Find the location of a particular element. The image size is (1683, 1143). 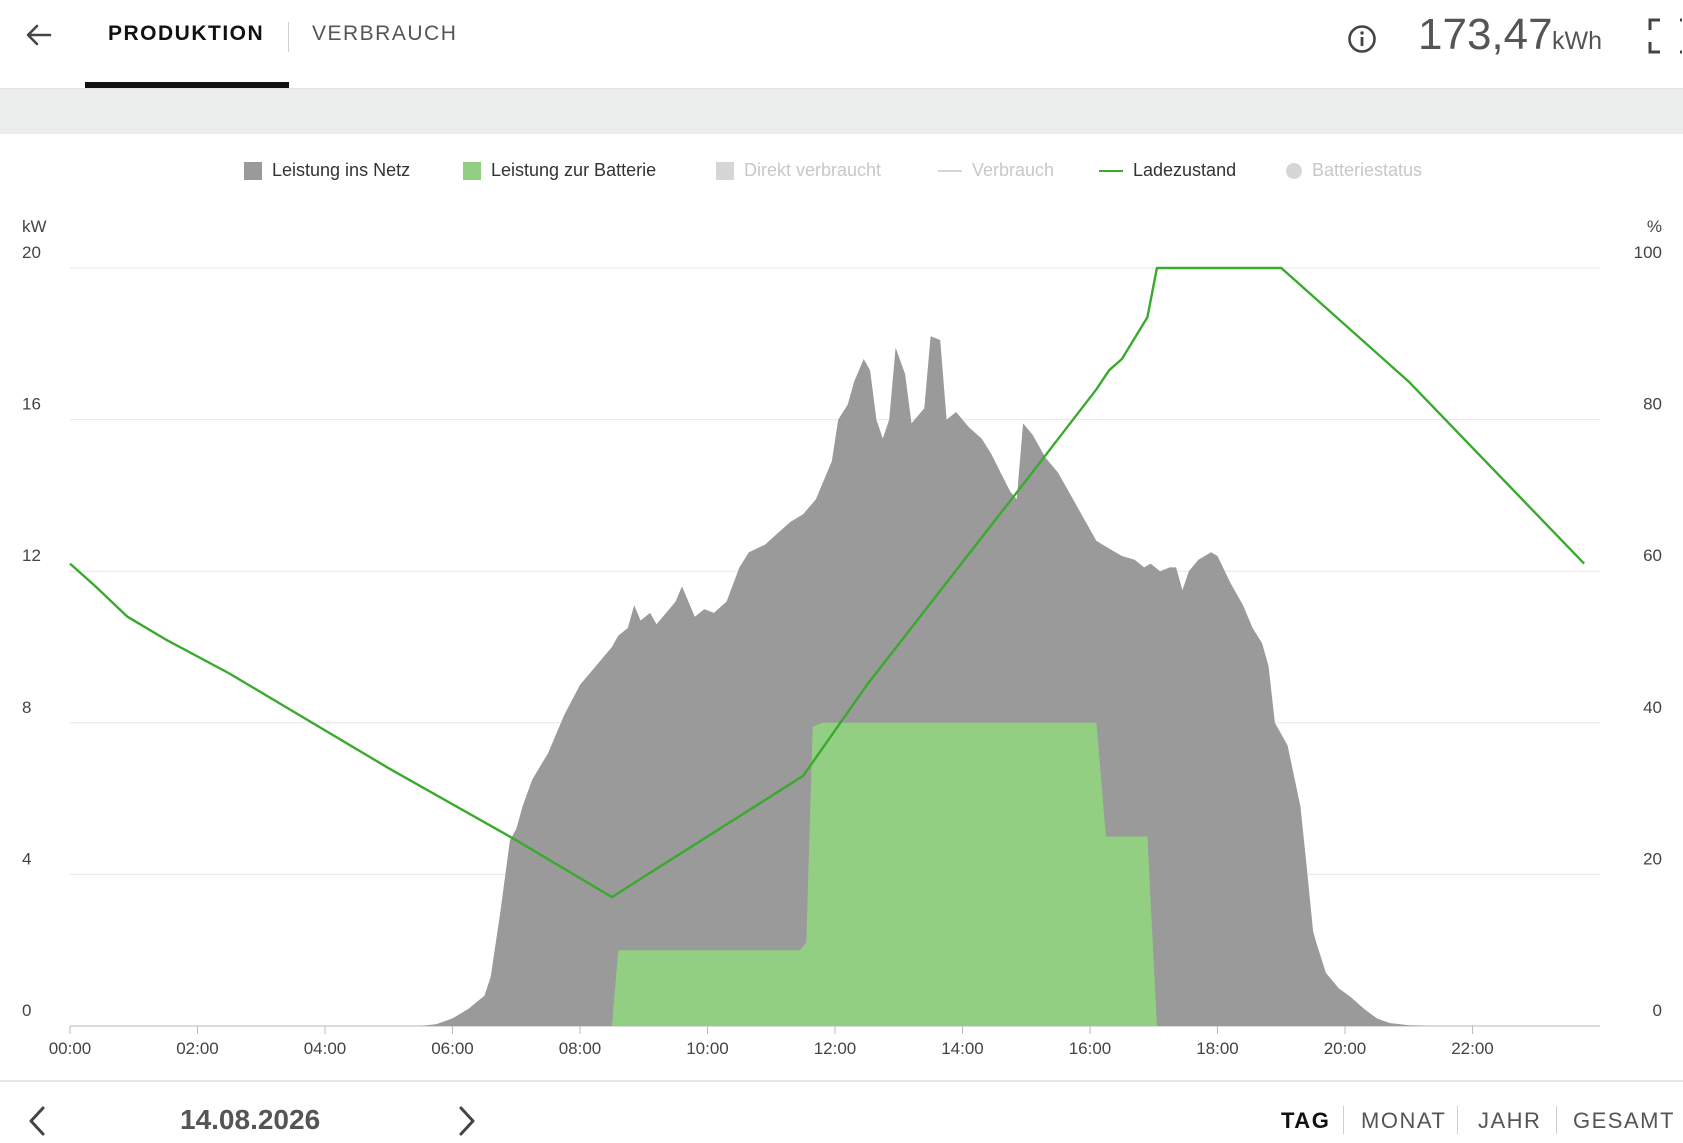

legend-item-ladezustand: Ladezustand is located at coordinates (1167, 170).